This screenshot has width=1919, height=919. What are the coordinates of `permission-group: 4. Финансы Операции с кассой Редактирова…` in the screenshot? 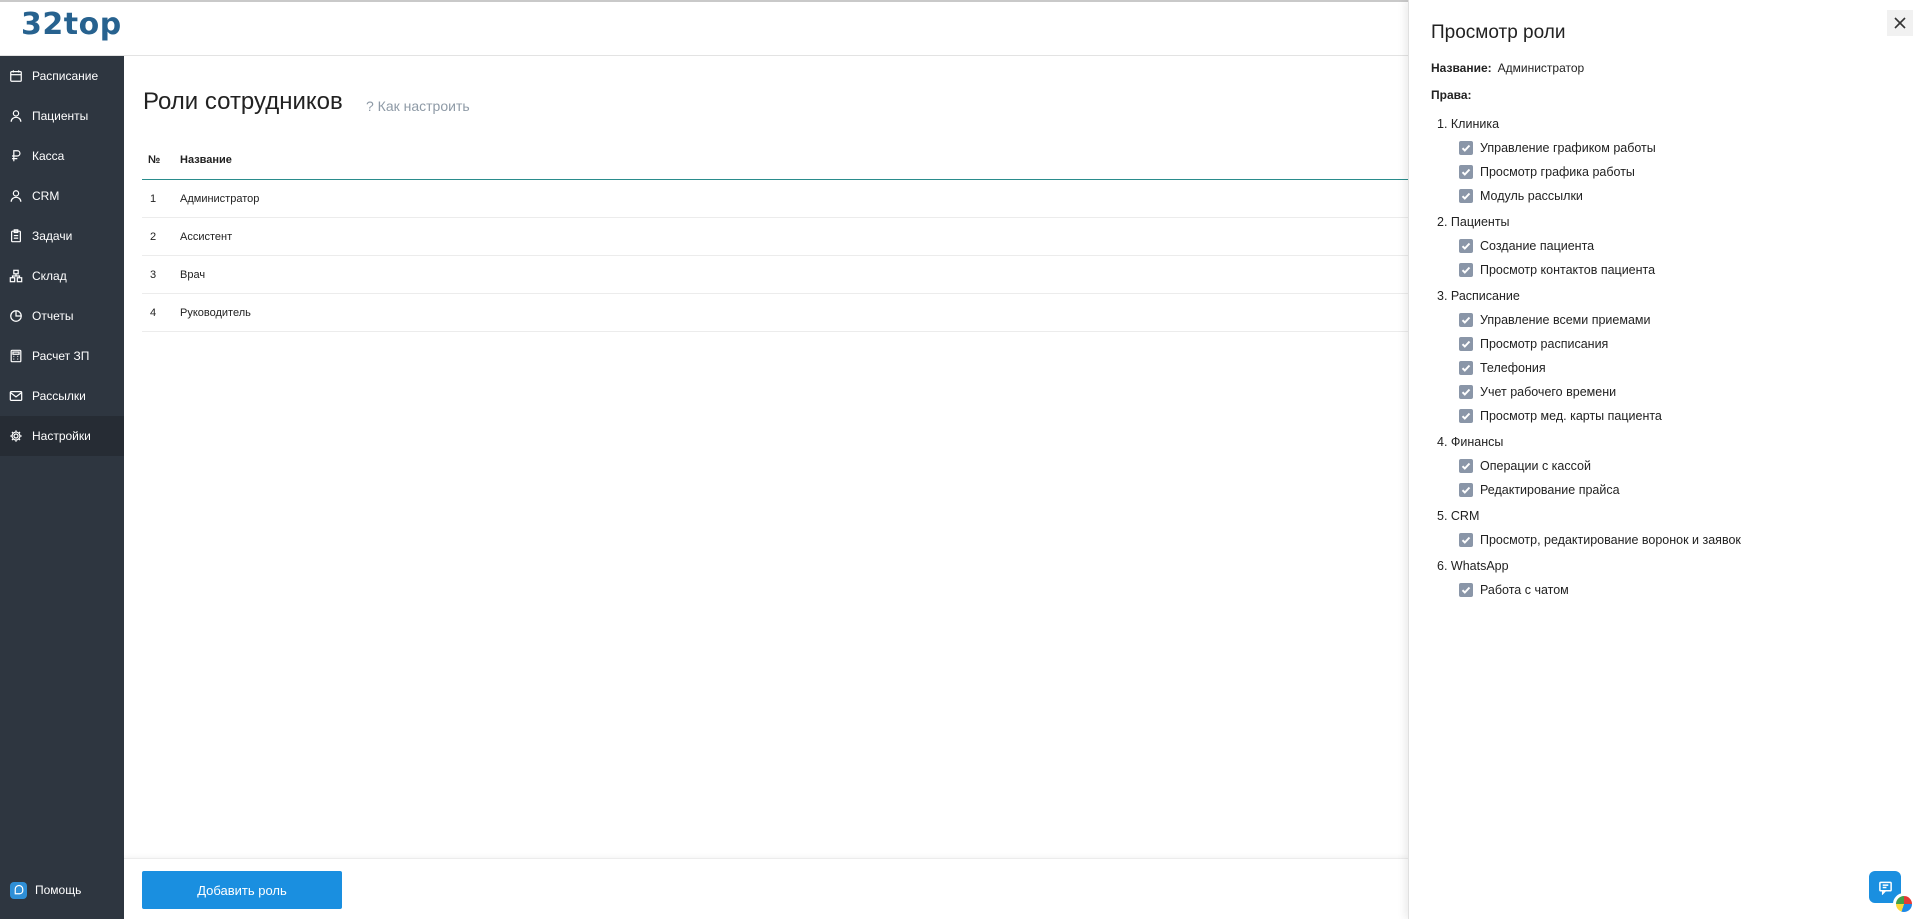 It's located at (1666, 466).